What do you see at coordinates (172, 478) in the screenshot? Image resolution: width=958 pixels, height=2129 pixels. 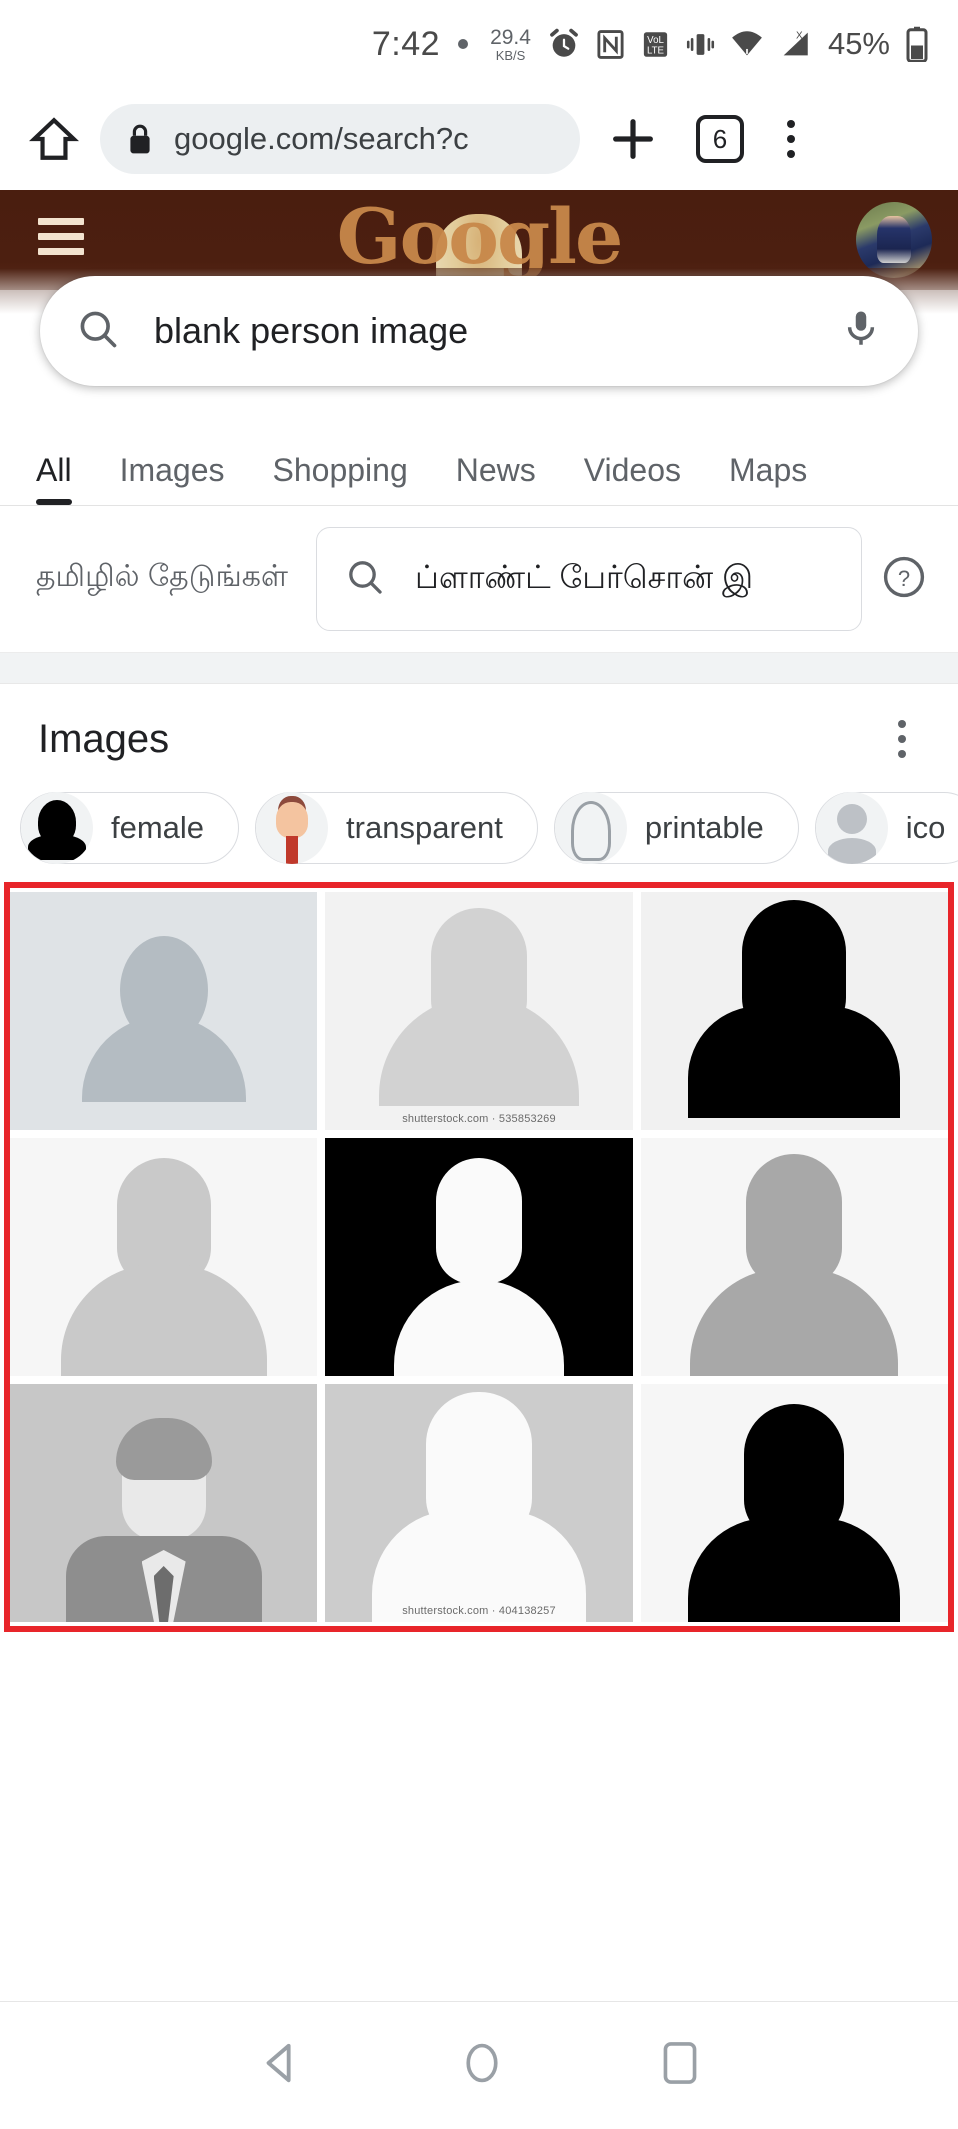 I see `tab-images: Images` at bounding box center [172, 478].